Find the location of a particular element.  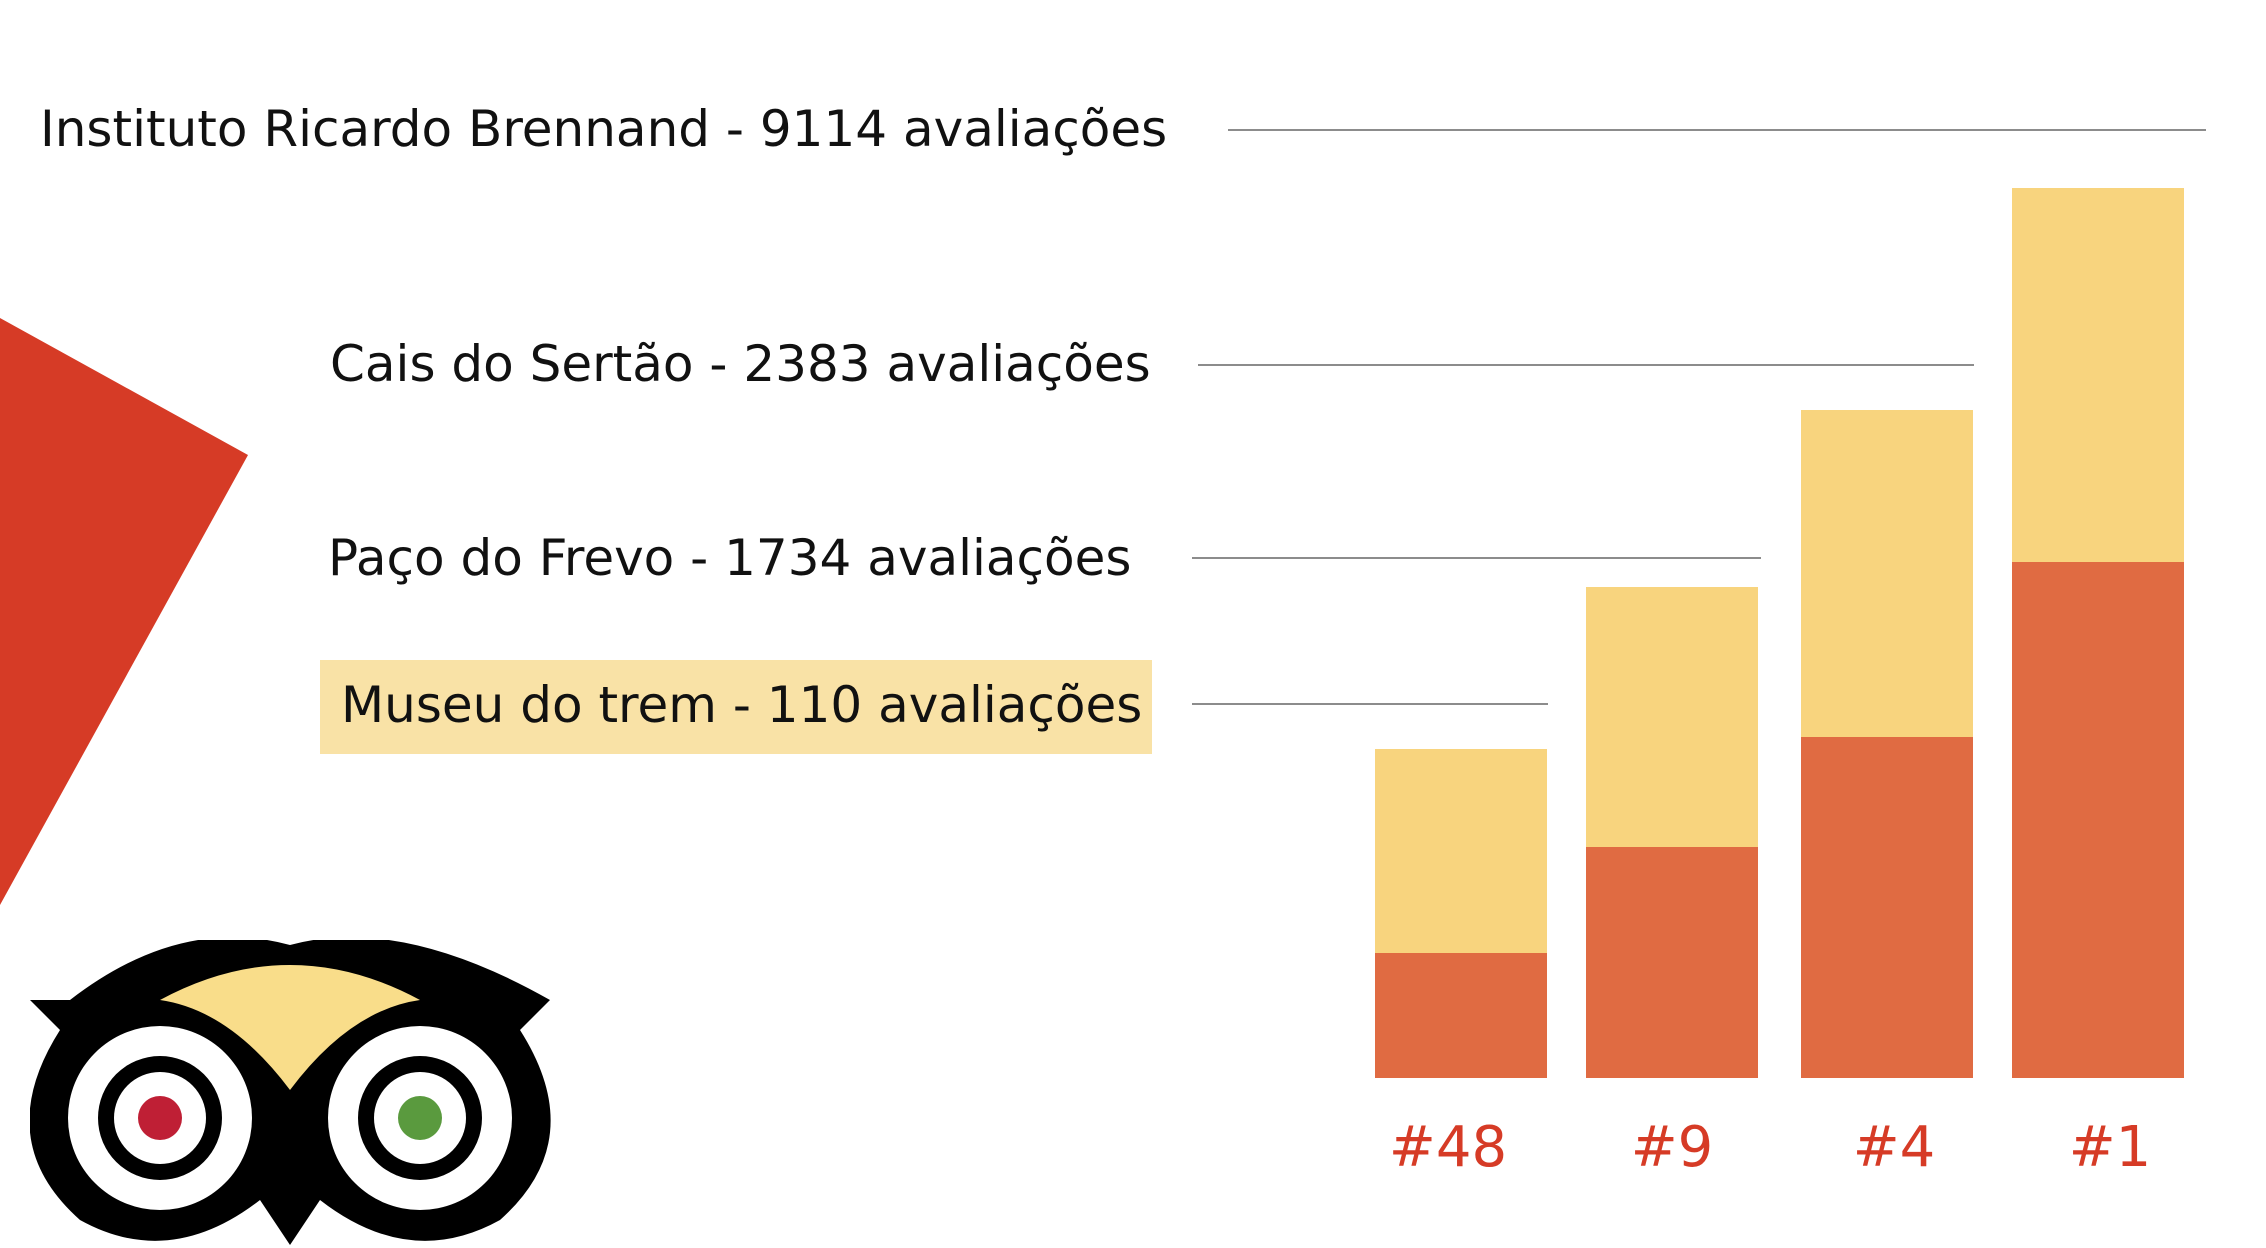

owl-left-pupil is located at coordinates (160, 1118).